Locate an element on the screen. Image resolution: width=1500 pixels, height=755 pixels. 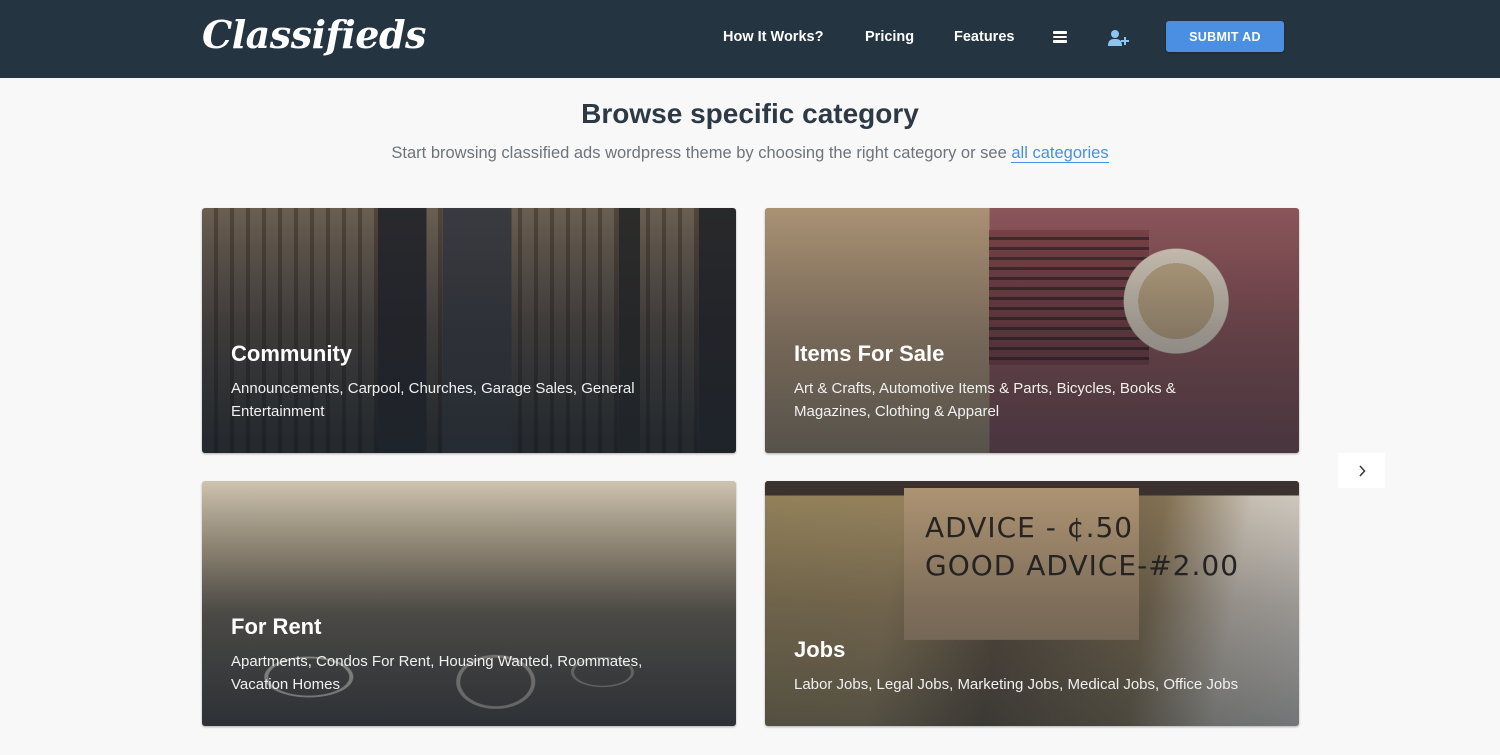
card-title: For Rent is located at coordinates (276, 626).